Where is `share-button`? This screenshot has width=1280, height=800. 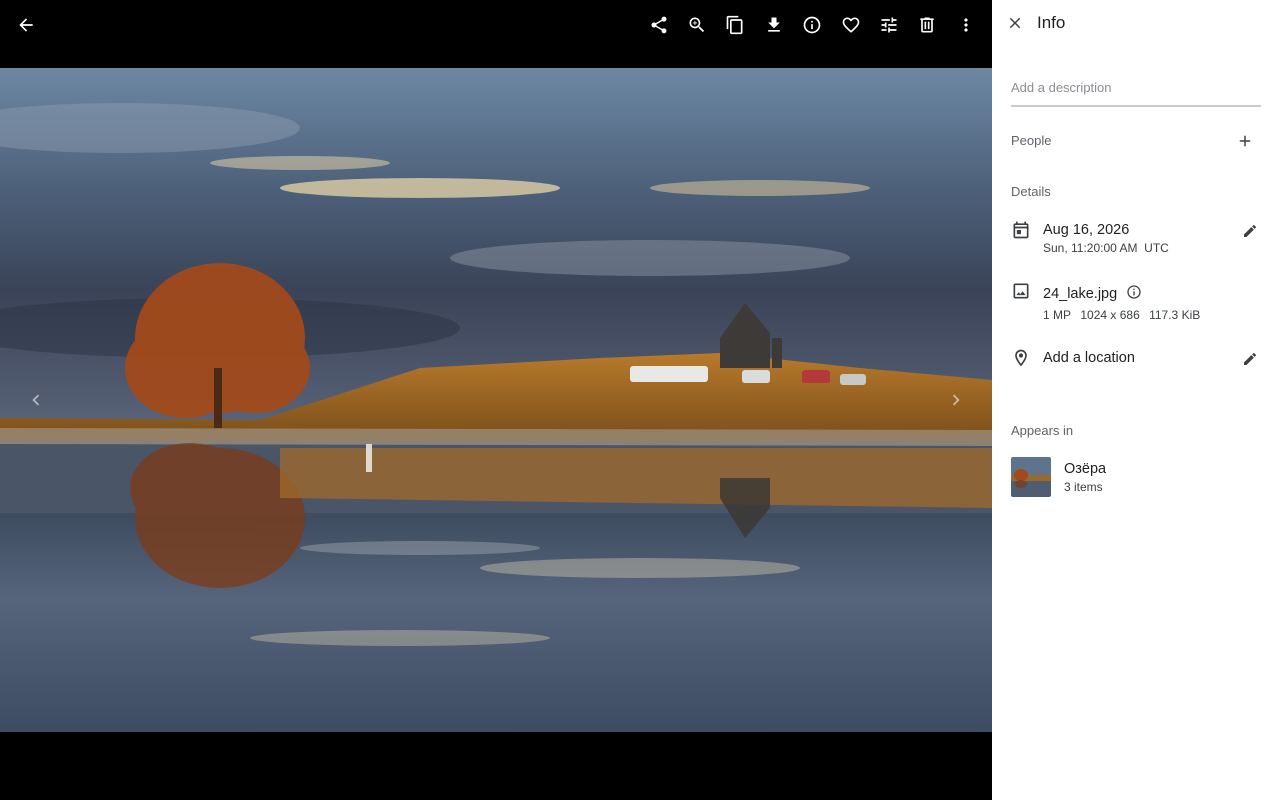 share-button is located at coordinates (659, 25).